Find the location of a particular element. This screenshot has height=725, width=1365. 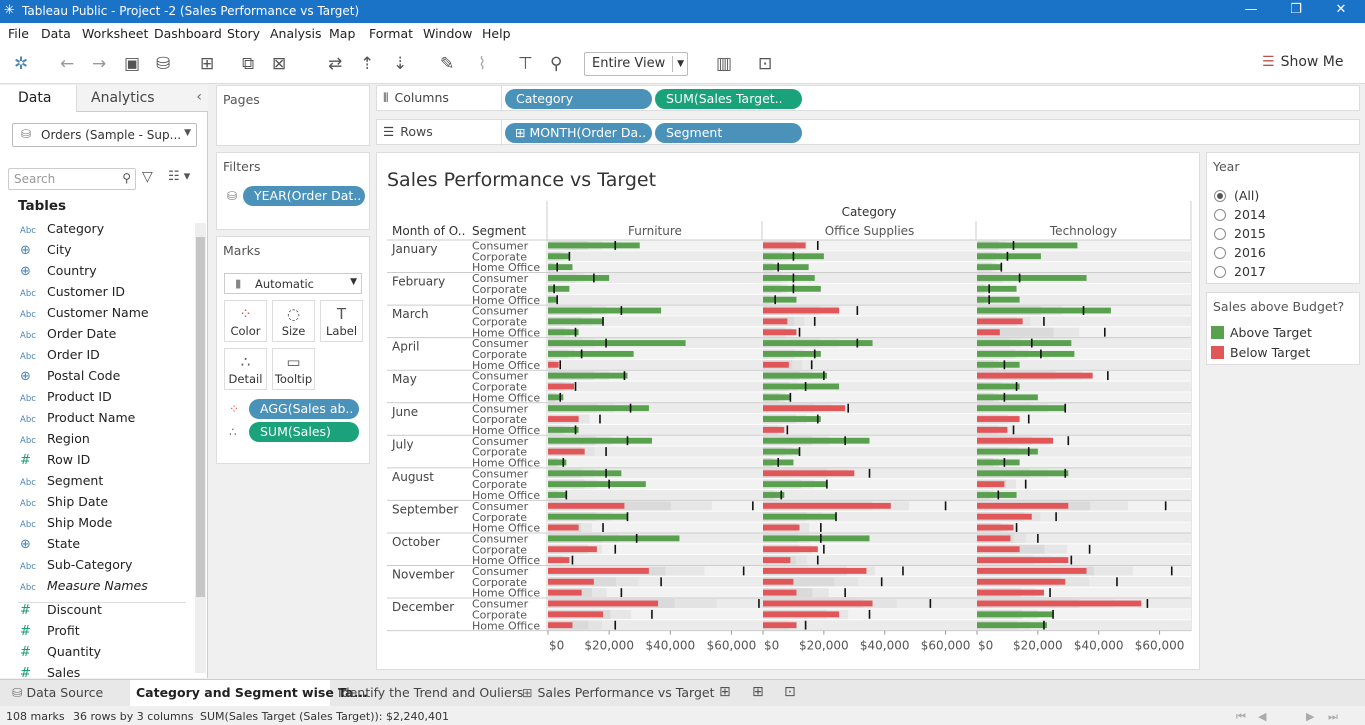

field-item: ⊕ City is located at coordinates (46, 252).